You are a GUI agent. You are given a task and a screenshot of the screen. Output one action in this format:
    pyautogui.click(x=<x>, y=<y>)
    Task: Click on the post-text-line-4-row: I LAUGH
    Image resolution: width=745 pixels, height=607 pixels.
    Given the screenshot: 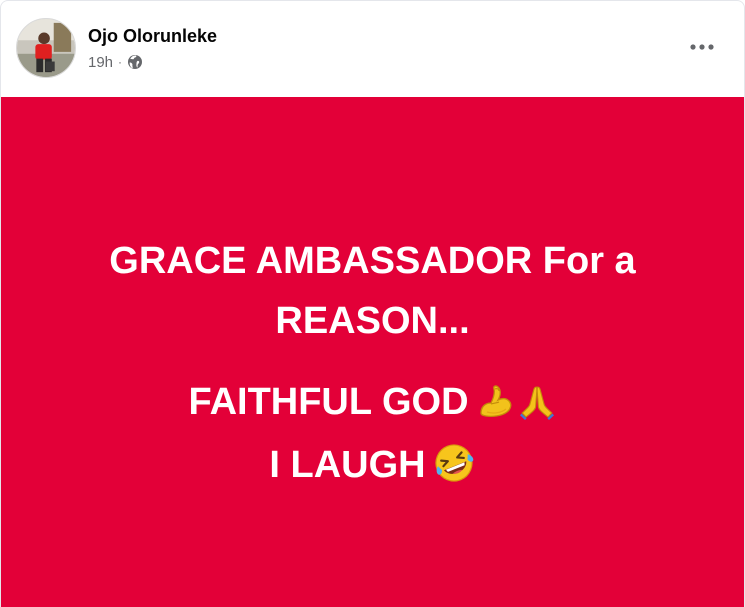 What is the action you would take?
    pyautogui.click(x=372, y=464)
    